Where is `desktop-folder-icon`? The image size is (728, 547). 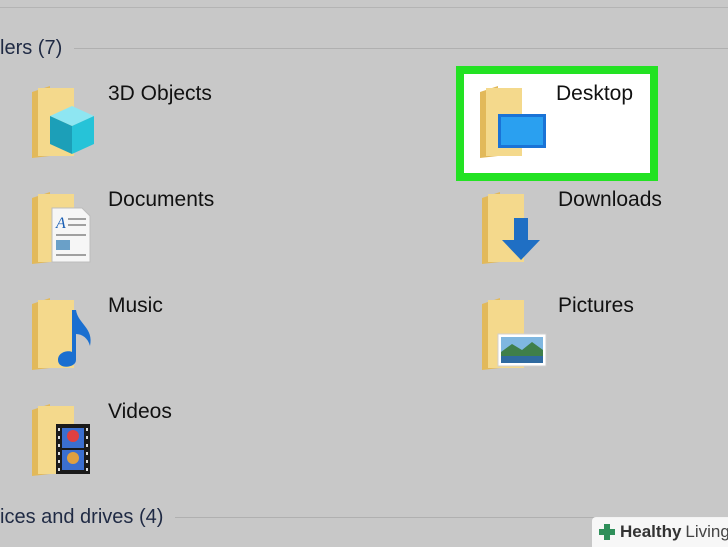 desktop-folder-icon is located at coordinates (511, 122).